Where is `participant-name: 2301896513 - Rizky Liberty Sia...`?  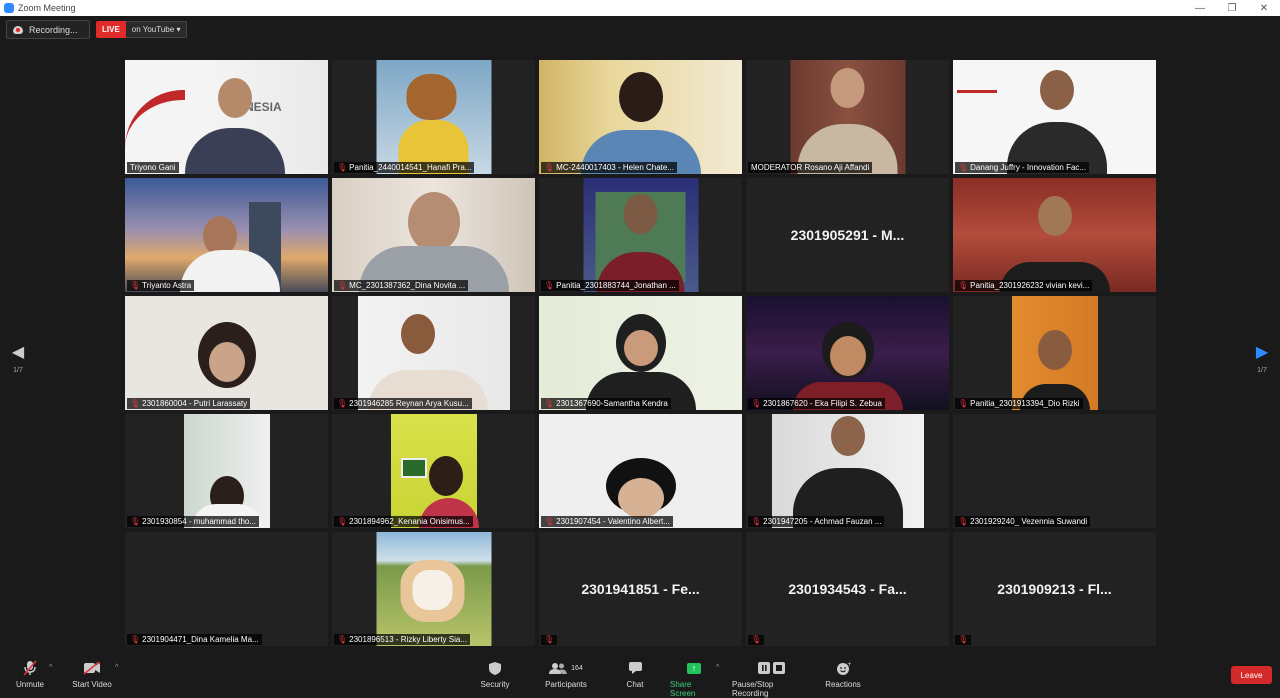 participant-name: 2301896513 - Rizky Liberty Sia... is located at coordinates (408, 639).